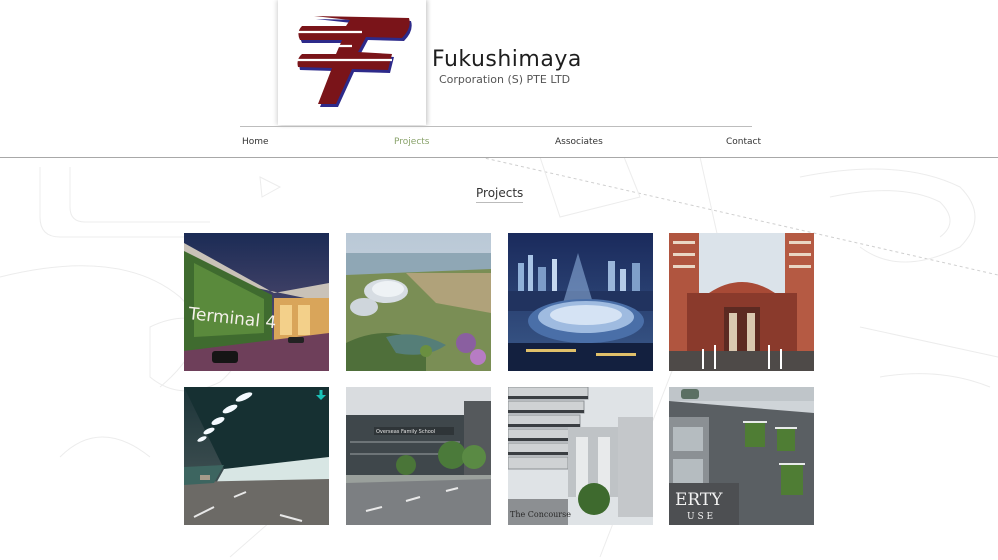  Describe the element at coordinates (700, 517) in the screenshot. I see `building-sign-subtext: U S E` at that location.